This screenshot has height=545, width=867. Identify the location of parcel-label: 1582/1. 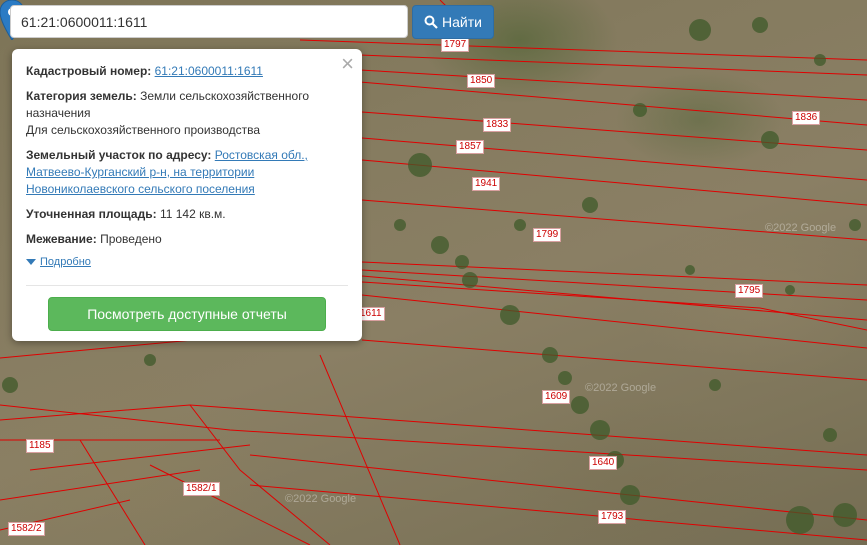
(201, 489).